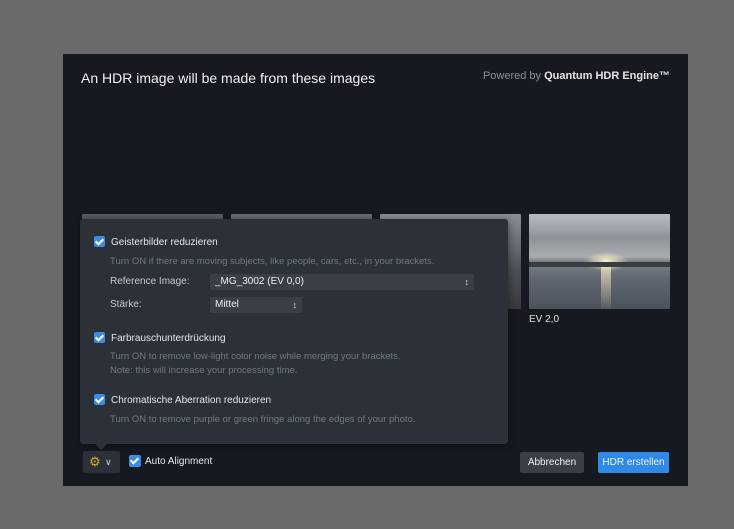 The width and height of the screenshot is (734, 529). I want to click on strength-value: Mittel, so click(227, 304).